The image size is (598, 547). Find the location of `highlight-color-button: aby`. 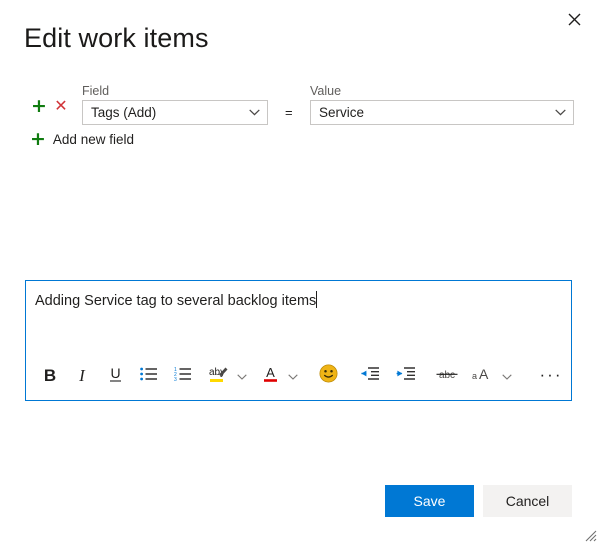

highlight-color-button: aby is located at coordinates (218, 375).